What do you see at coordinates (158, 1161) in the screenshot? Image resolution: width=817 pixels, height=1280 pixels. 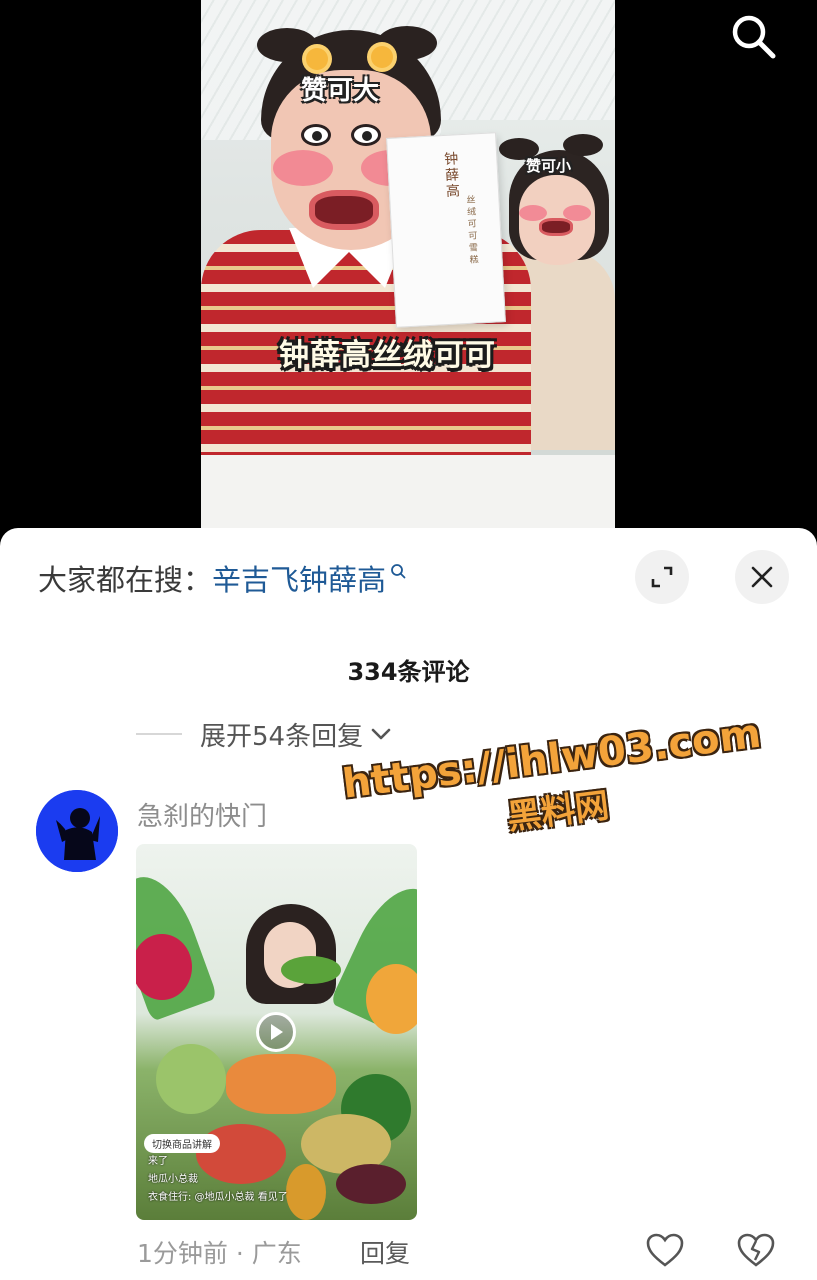 I see `live-comment-line: 来了` at bounding box center [158, 1161].